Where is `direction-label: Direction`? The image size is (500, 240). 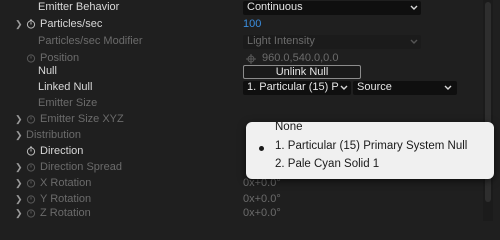 direction-label: Direction is located at coordinates (62, 151).